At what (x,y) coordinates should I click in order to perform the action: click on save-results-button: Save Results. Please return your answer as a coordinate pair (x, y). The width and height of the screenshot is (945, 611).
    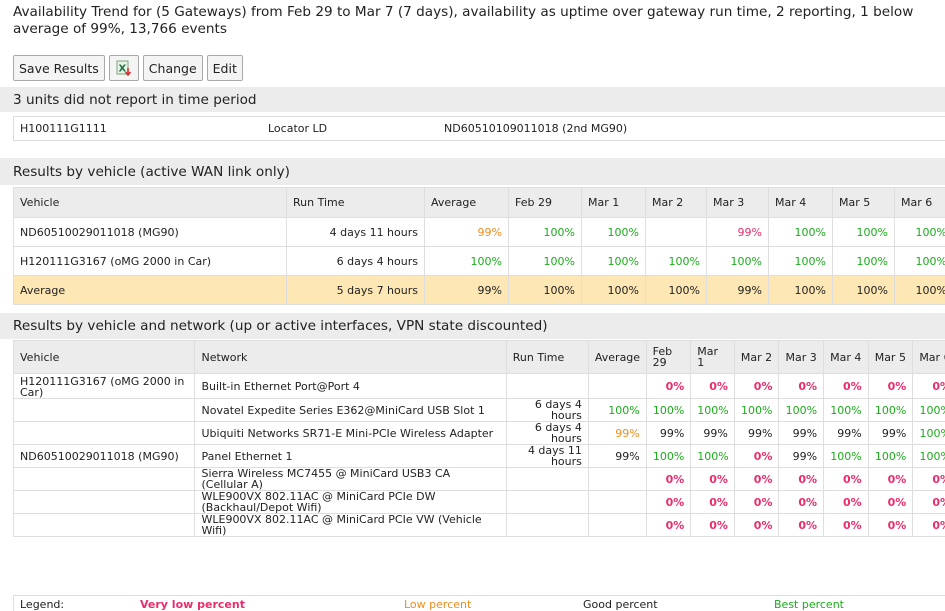
    Looking at the image, I should click on (59, 68).